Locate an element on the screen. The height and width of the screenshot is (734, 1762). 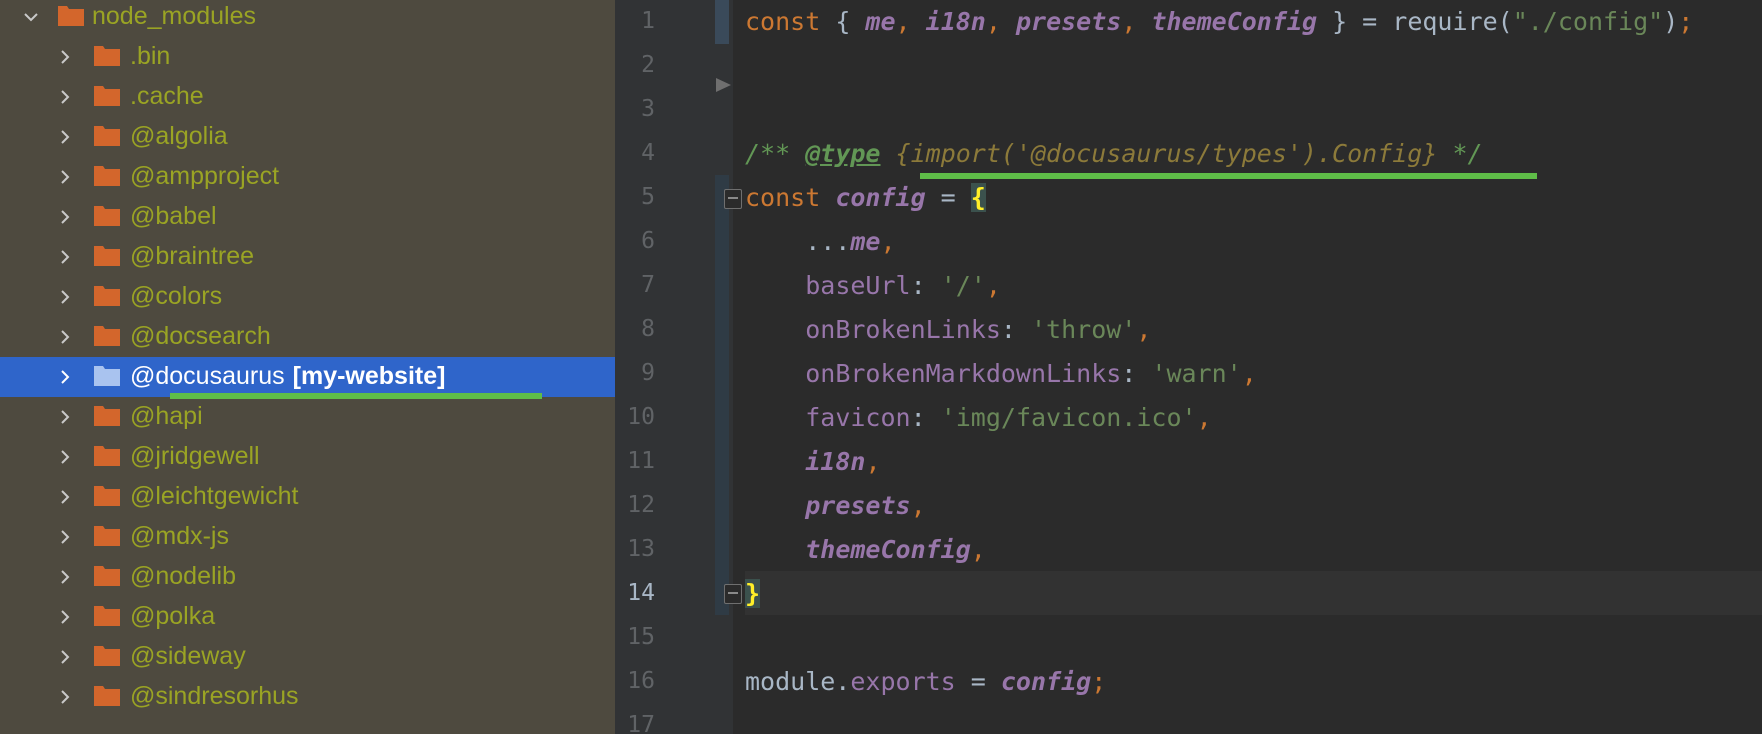
tree-item: @ampproject is located at coordinates (307, 177).